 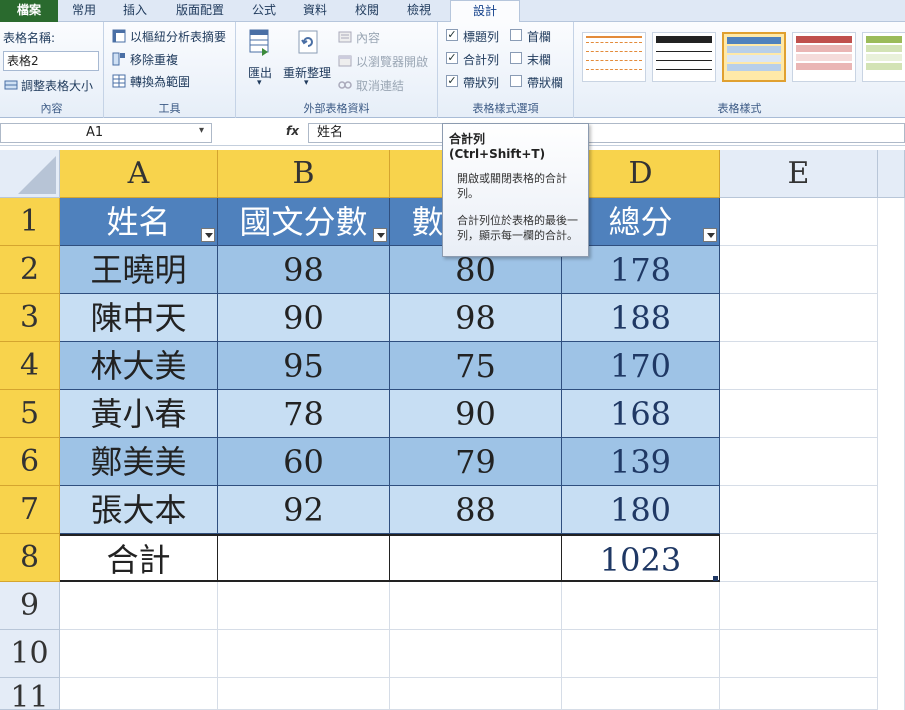 I want to click on row-header-2: 2, so click(x=30, y=270).